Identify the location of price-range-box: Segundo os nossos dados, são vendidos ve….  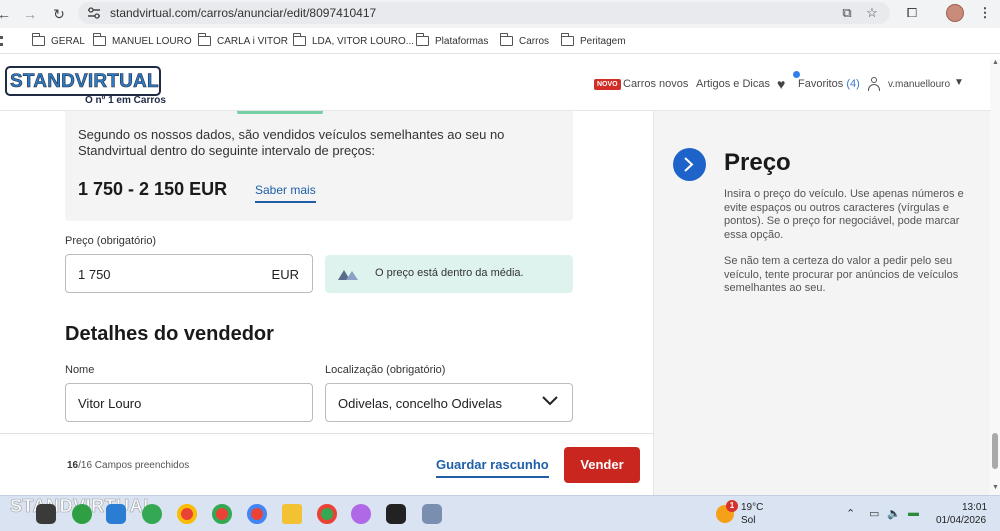
(319, 166).